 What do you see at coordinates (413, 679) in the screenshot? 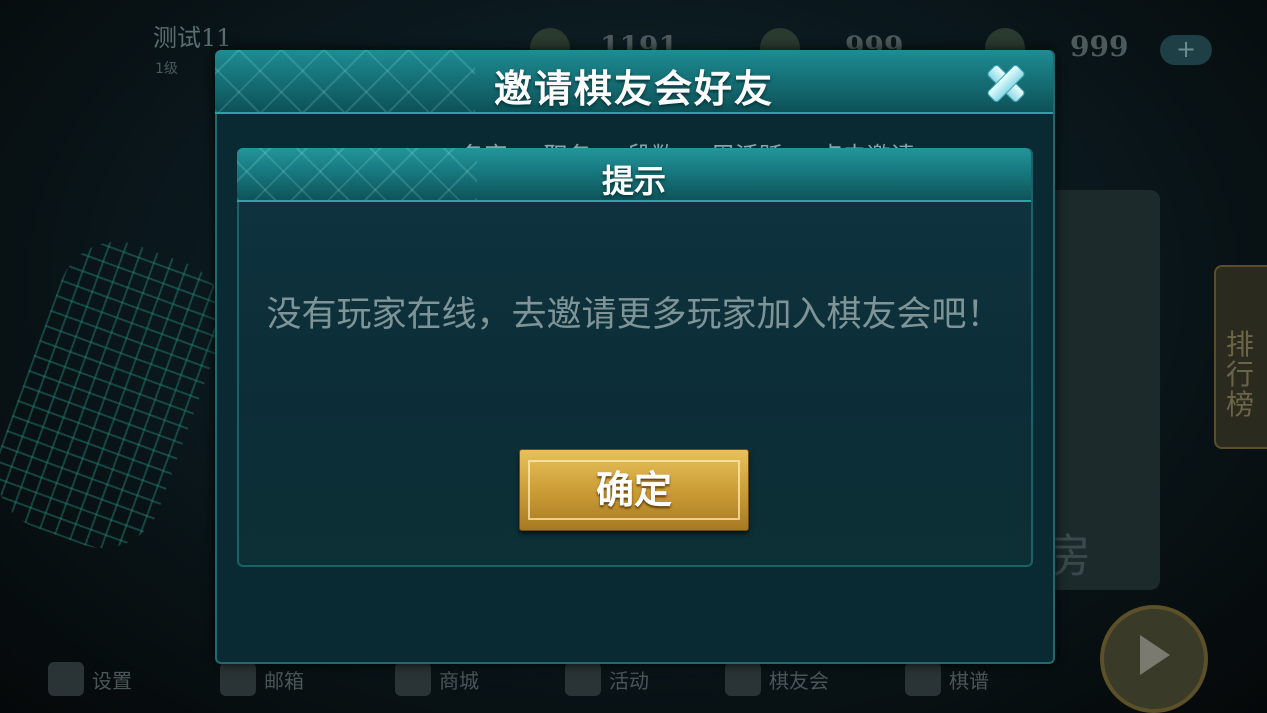
I see `cart-icon` at bounding box center [413, 679].